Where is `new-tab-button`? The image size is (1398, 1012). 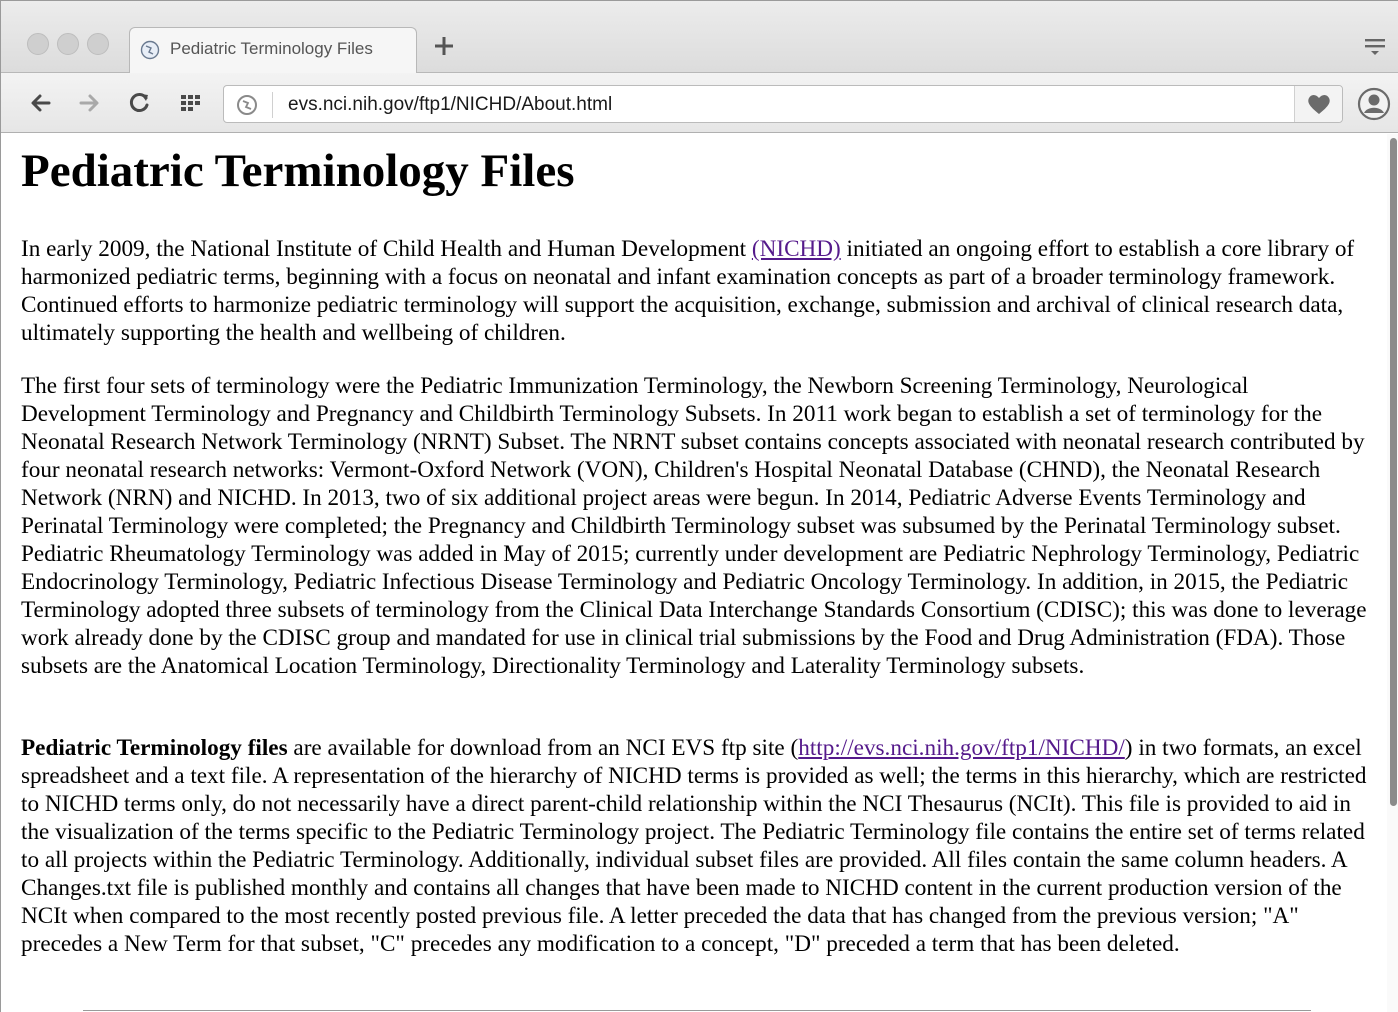
new-tab-button is located at coordinates (444, 46).